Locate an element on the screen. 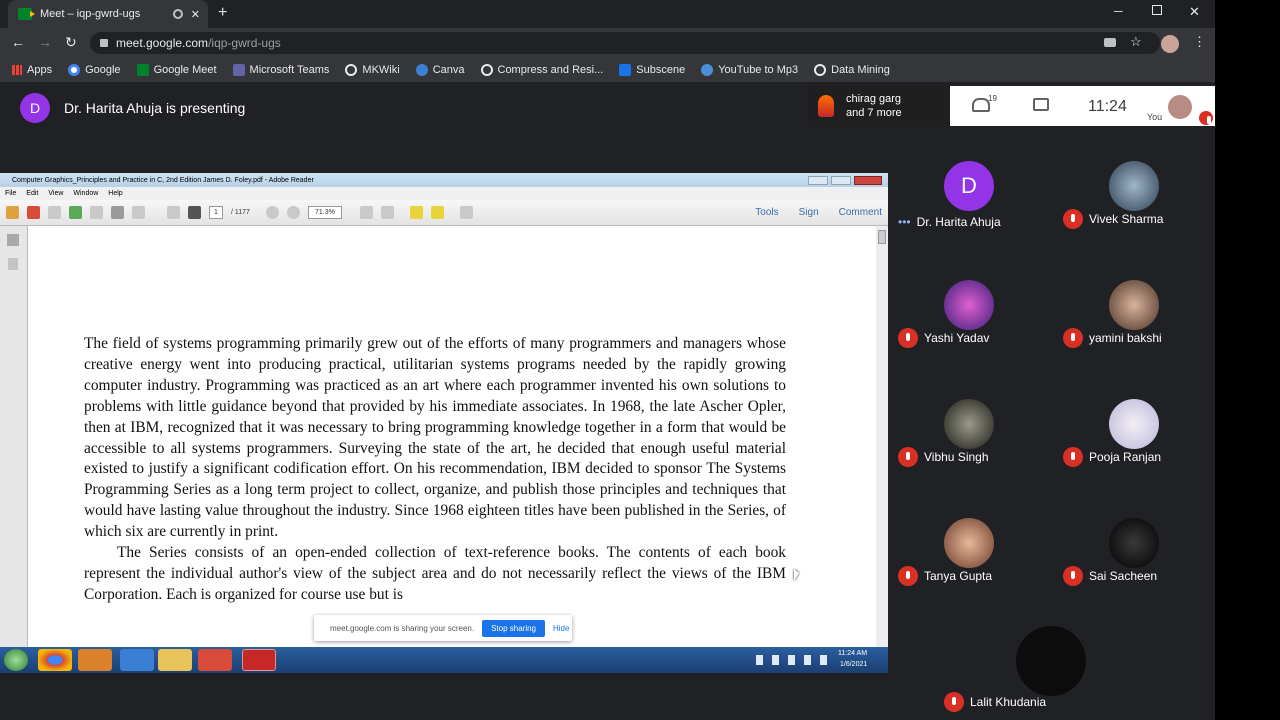 This screenshot has height=720, width=1280. participant-tile: Pooja Ranjan is located at coordinates (1134, 422).